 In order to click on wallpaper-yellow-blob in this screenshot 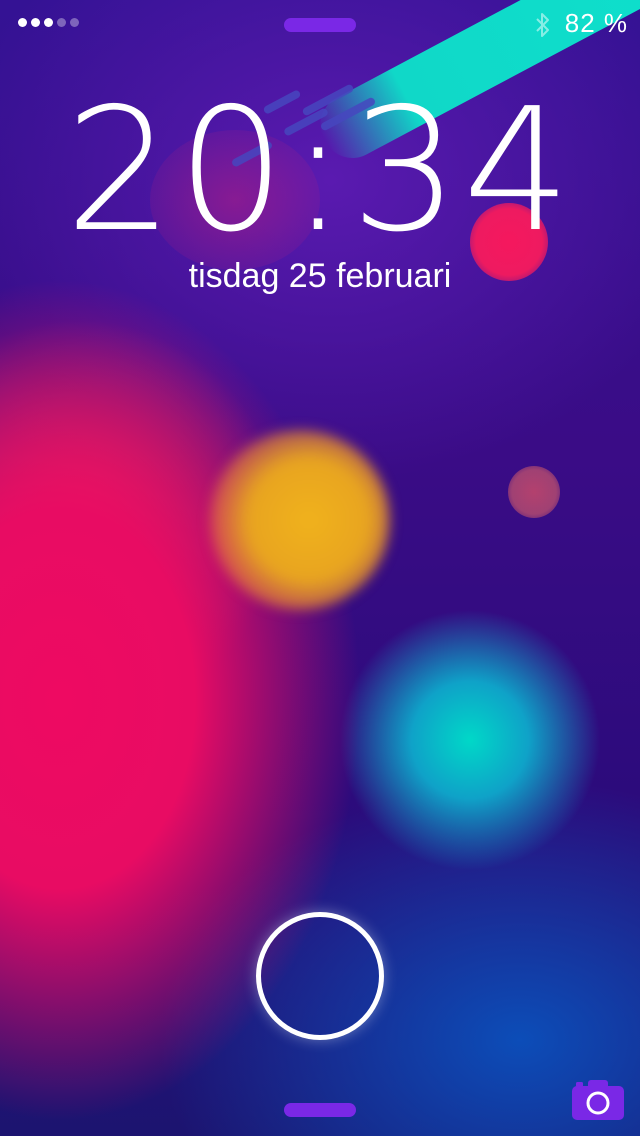, I will do `click(300, 520)`.